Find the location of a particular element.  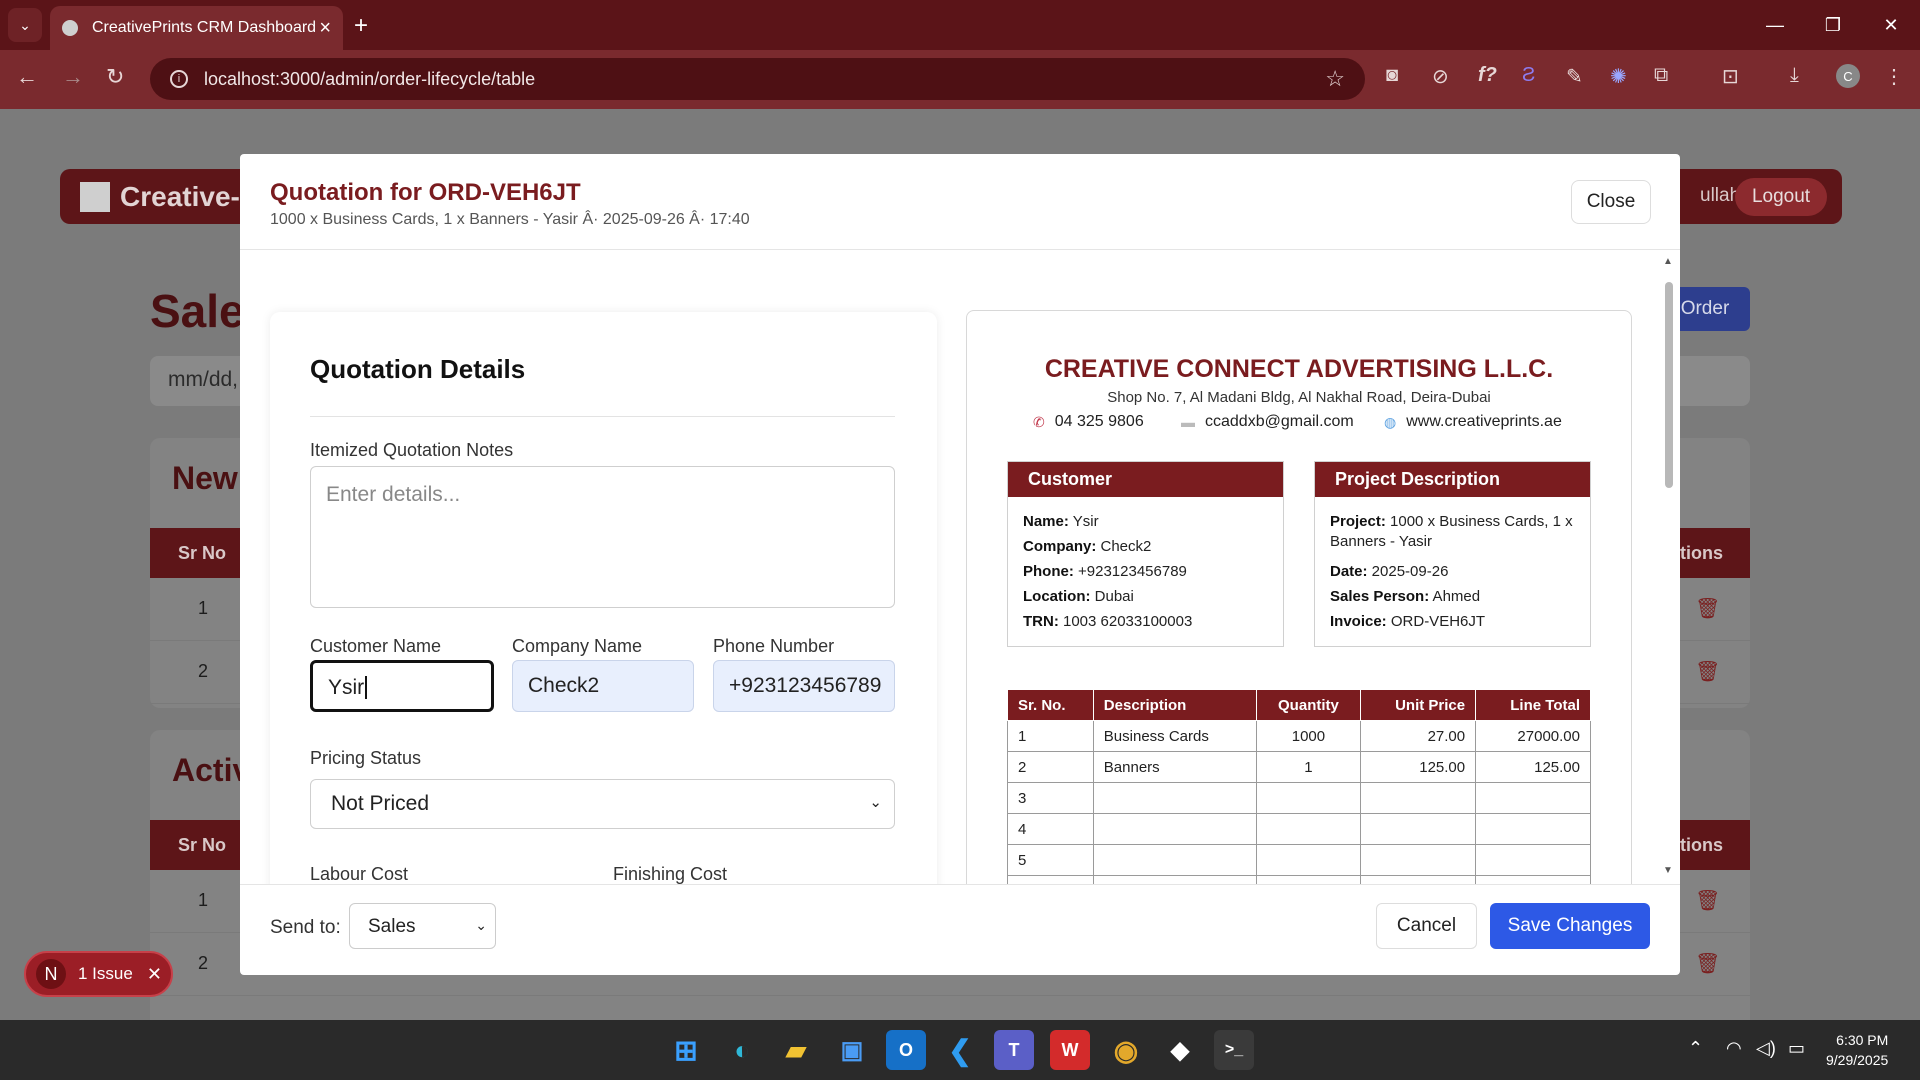

table-row: 2 Banners 1 125.00 125.00 is located at coordinates (1299, 767).